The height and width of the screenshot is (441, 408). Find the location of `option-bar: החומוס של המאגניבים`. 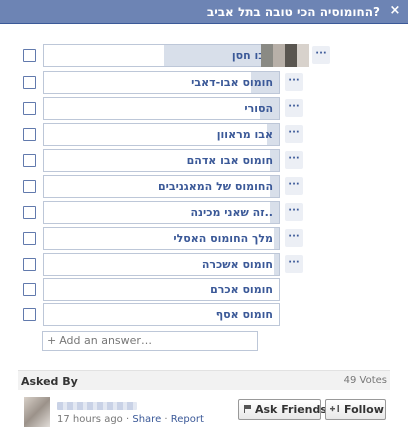

option-bar: החומוס של המאגניבים is located at coordinates (161, 186).